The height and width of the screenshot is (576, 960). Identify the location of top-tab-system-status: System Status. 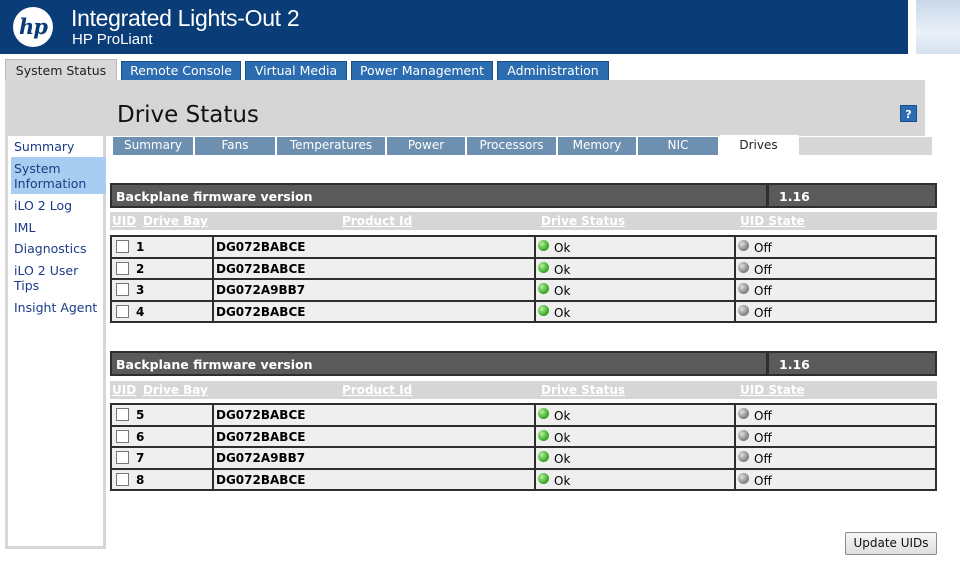
(61, 70).